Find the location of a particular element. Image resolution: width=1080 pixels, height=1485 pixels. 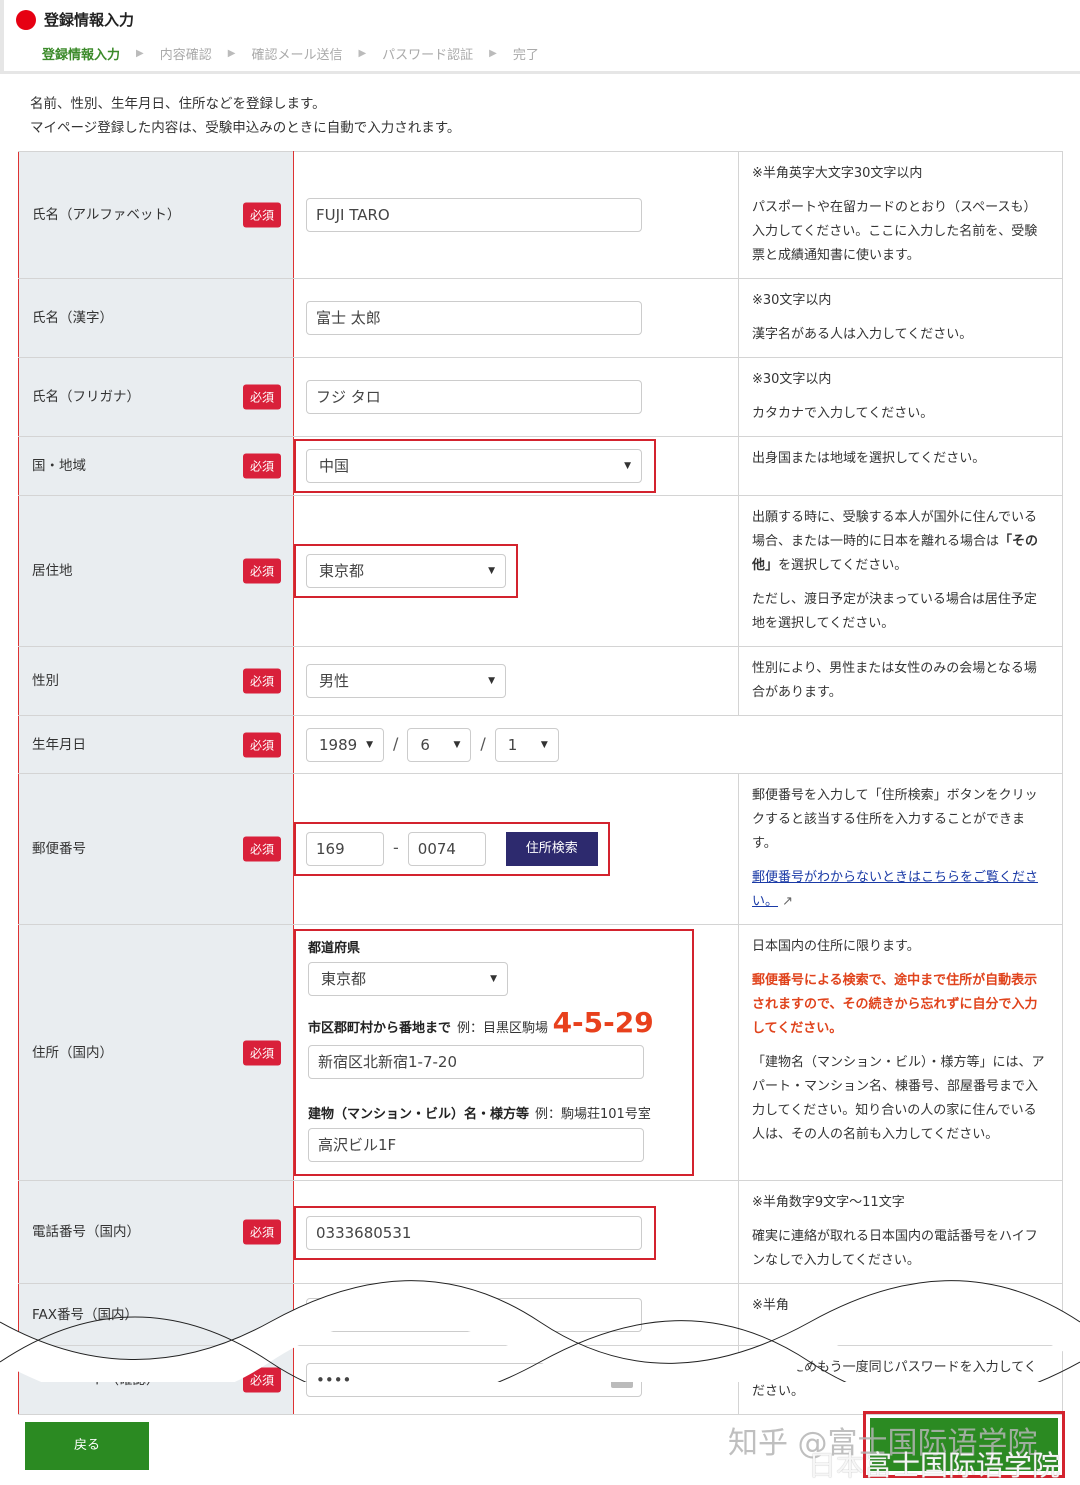

name-alpha-input: FUJI TARO is located at coordinates (474, 215).